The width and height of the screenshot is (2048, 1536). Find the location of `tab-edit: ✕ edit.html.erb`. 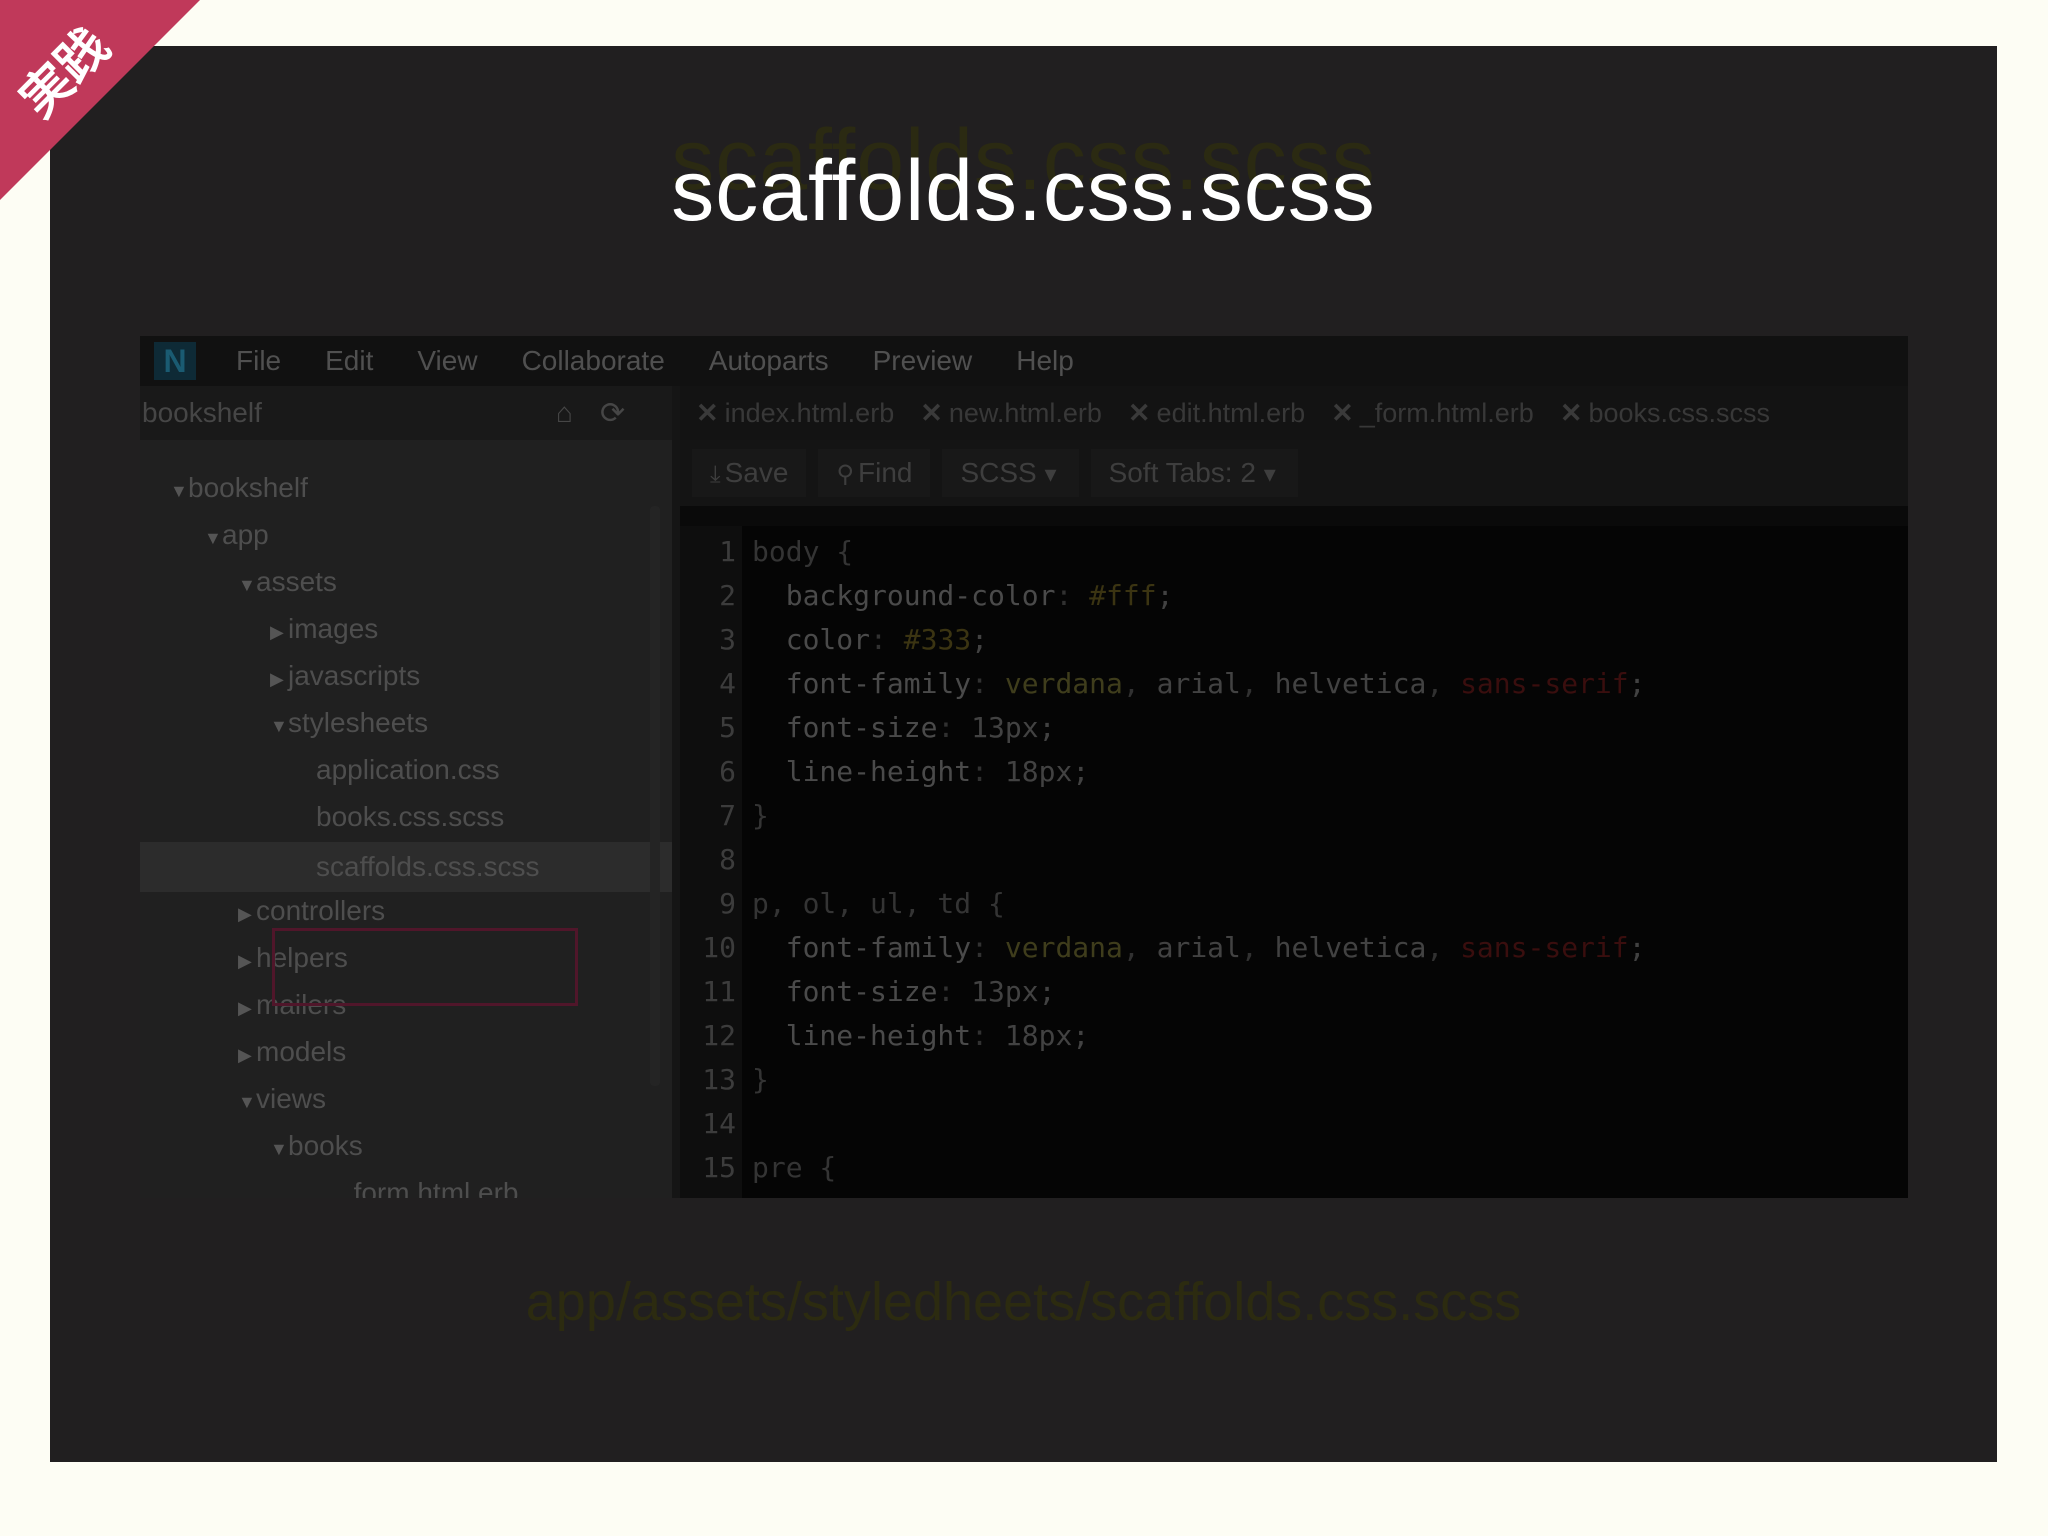

tab-edit: ✕ edit.html.erb is located at coordinates (1216, 413).